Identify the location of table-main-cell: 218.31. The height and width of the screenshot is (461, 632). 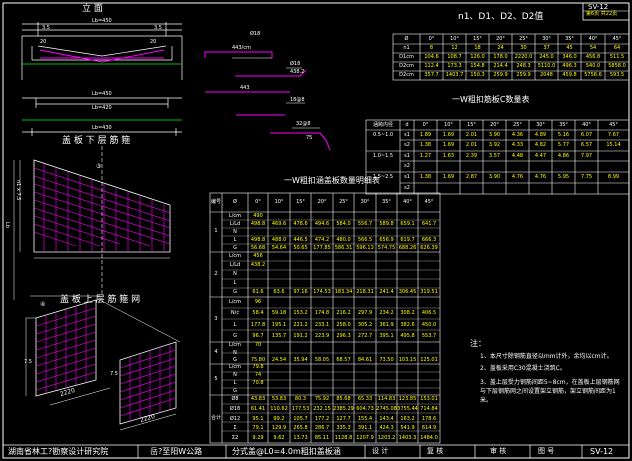
(365, 292).